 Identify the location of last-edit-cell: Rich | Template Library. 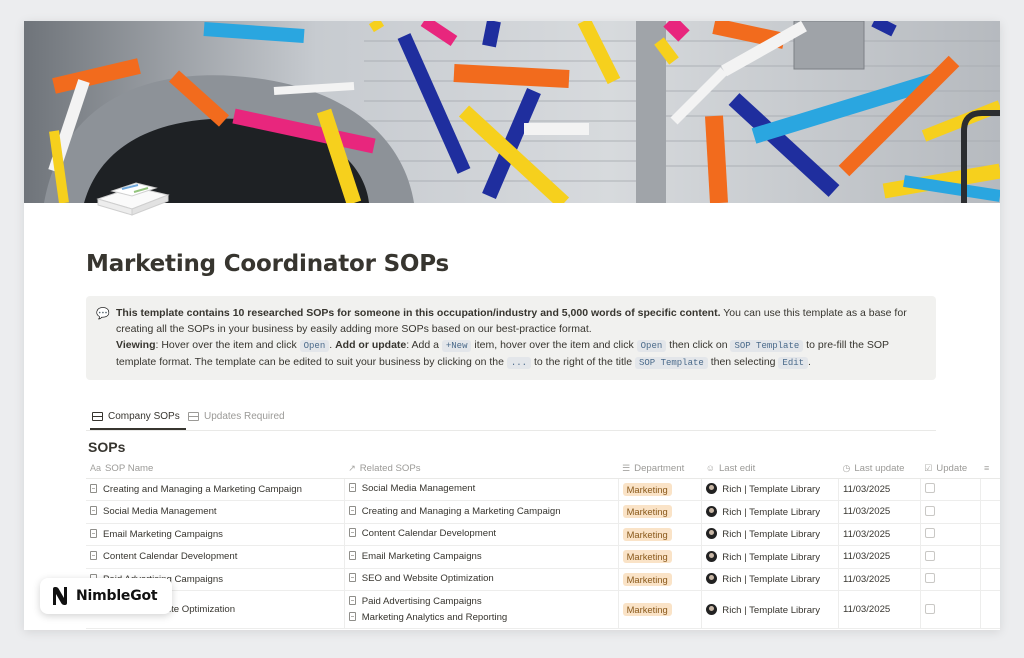
(770, 579).